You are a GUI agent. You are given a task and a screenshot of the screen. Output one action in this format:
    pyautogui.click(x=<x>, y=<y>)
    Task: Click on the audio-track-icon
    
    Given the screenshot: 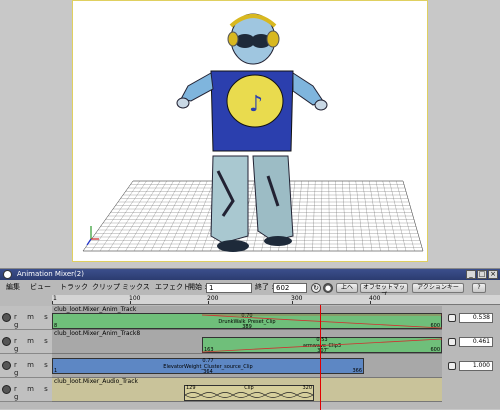 What is the action you would take?
    pyautogui.click(x=6, y=389)
    